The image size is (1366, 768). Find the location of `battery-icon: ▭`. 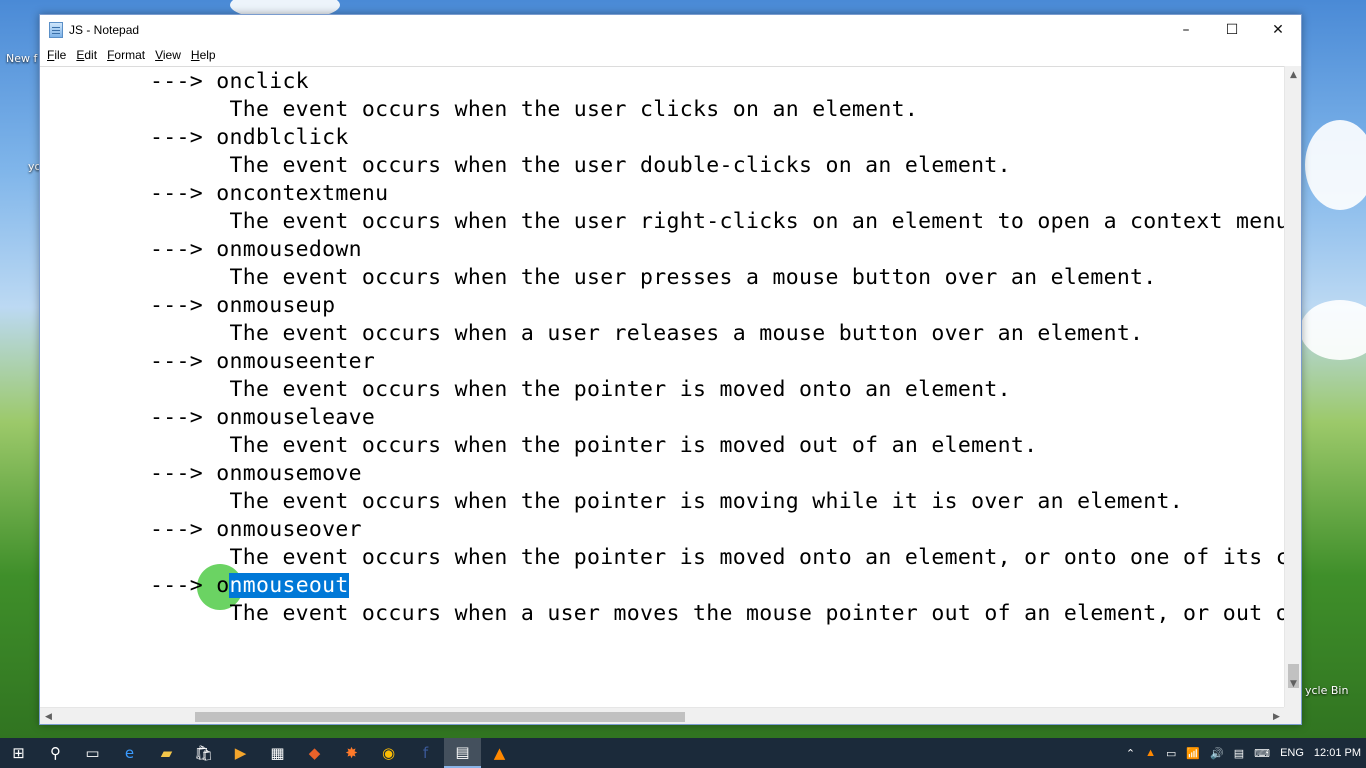

battery-icon: ▭ is located at coordinates (1171, 753).